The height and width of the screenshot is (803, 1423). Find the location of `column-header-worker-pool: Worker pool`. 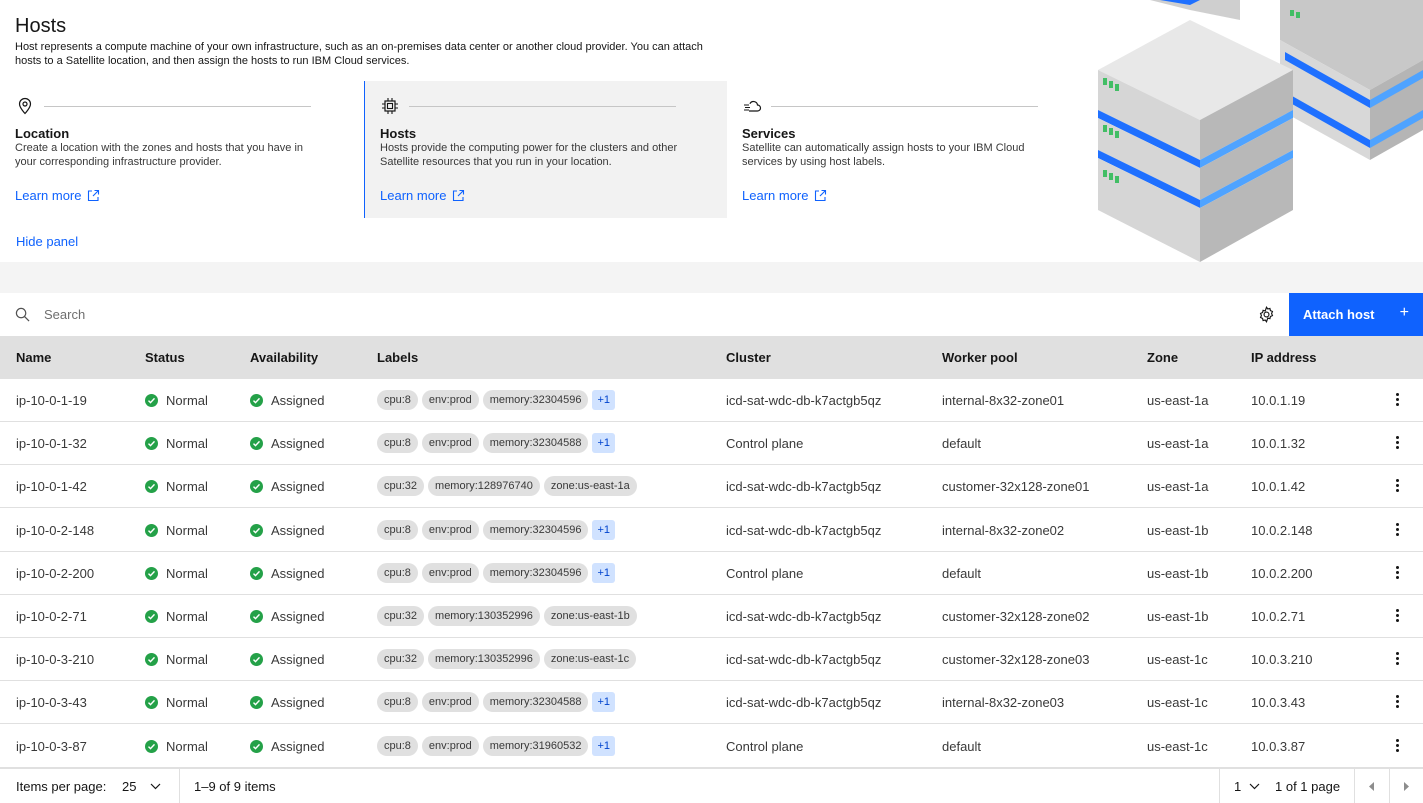

column-header-worker-pool: Worker pool is located at coordinates (980, 357).